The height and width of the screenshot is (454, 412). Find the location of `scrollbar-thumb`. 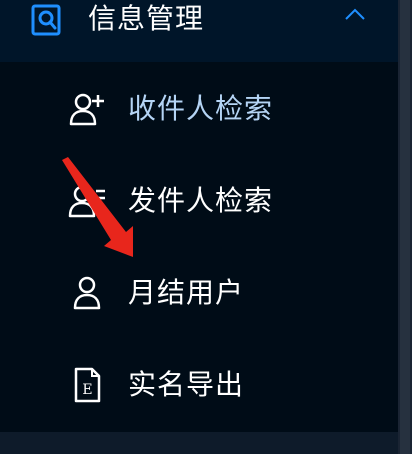

scrollbar-thumb is located at coordinates (405, 227).